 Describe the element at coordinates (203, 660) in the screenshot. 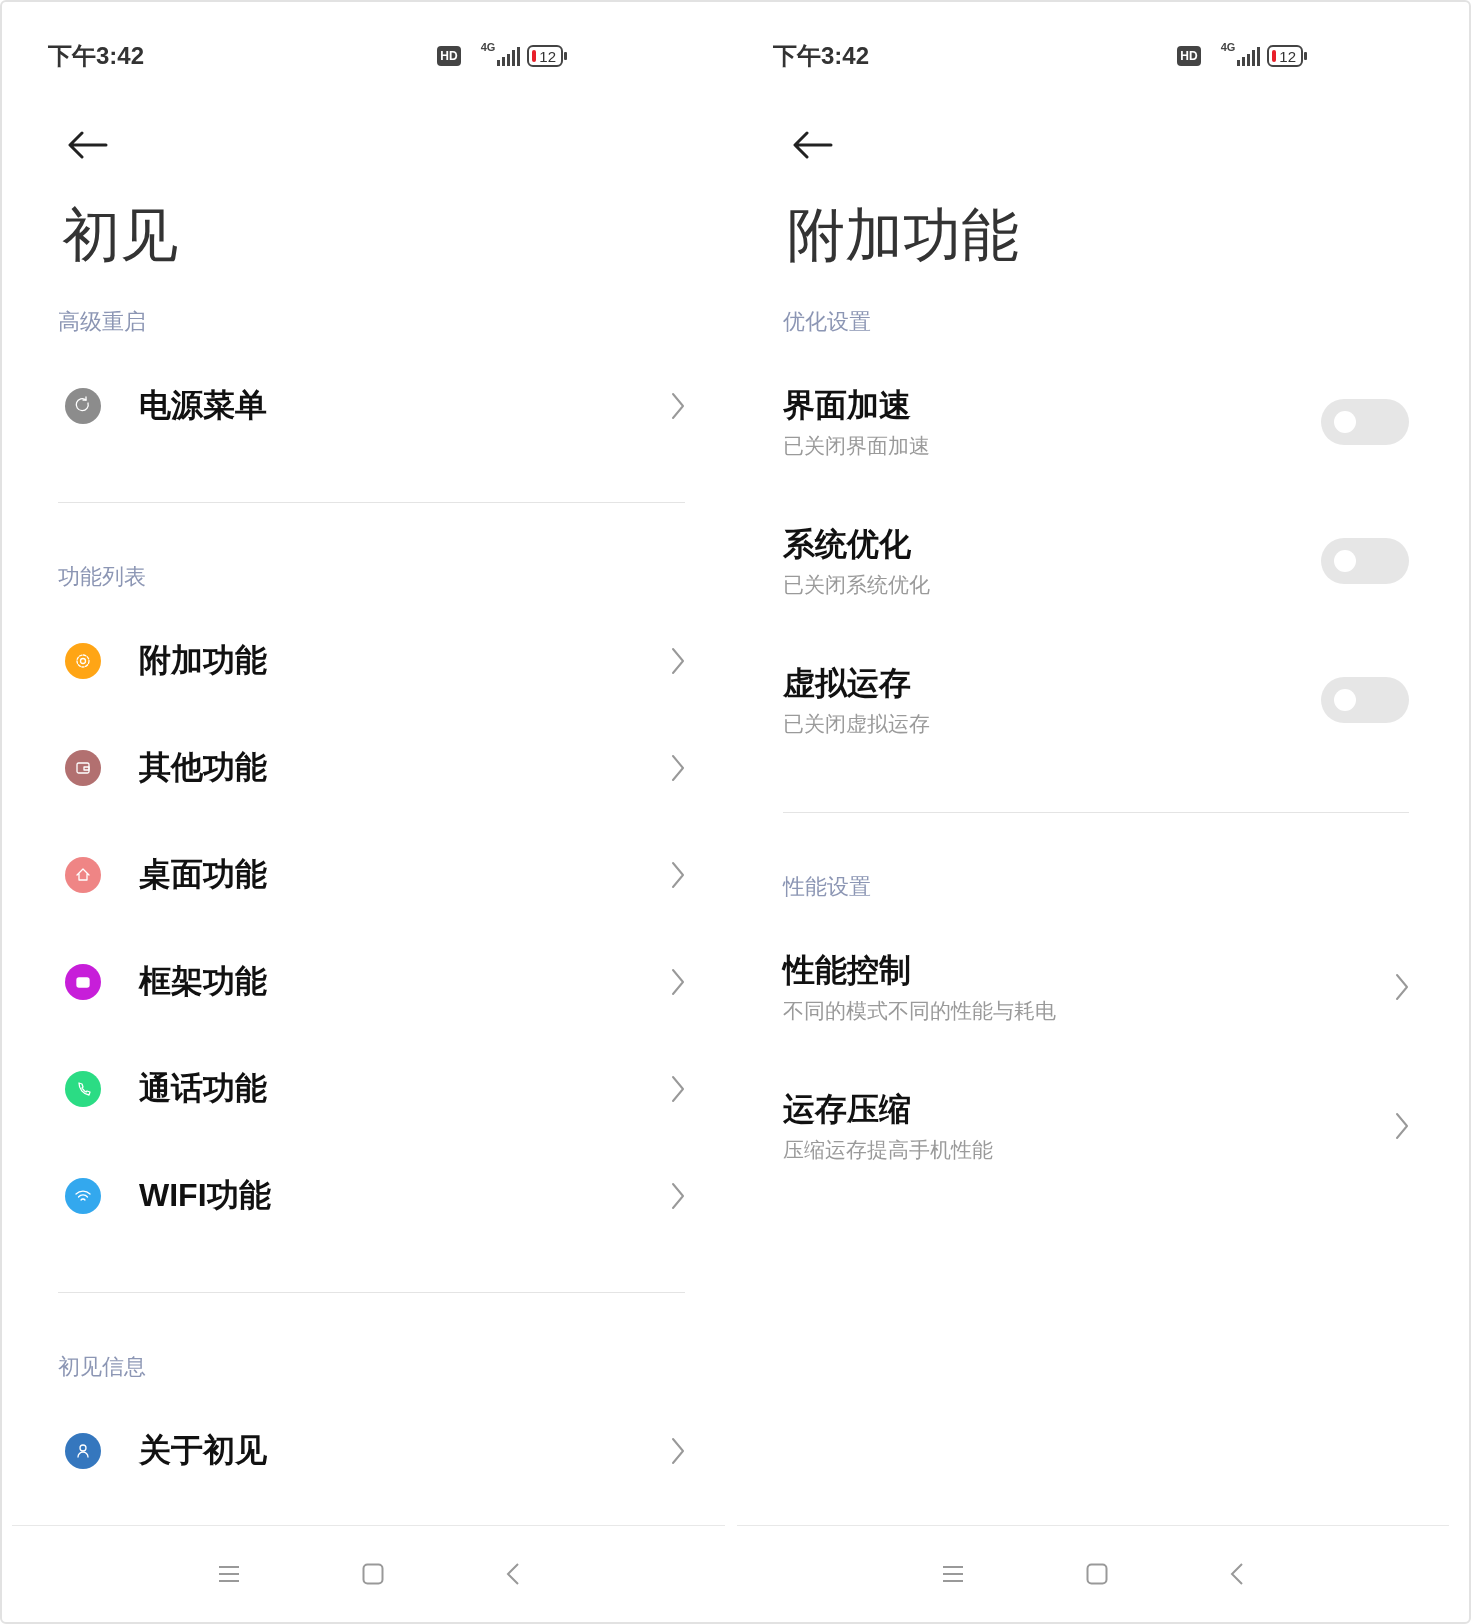

I see `item-label: 附加功能` at that location.